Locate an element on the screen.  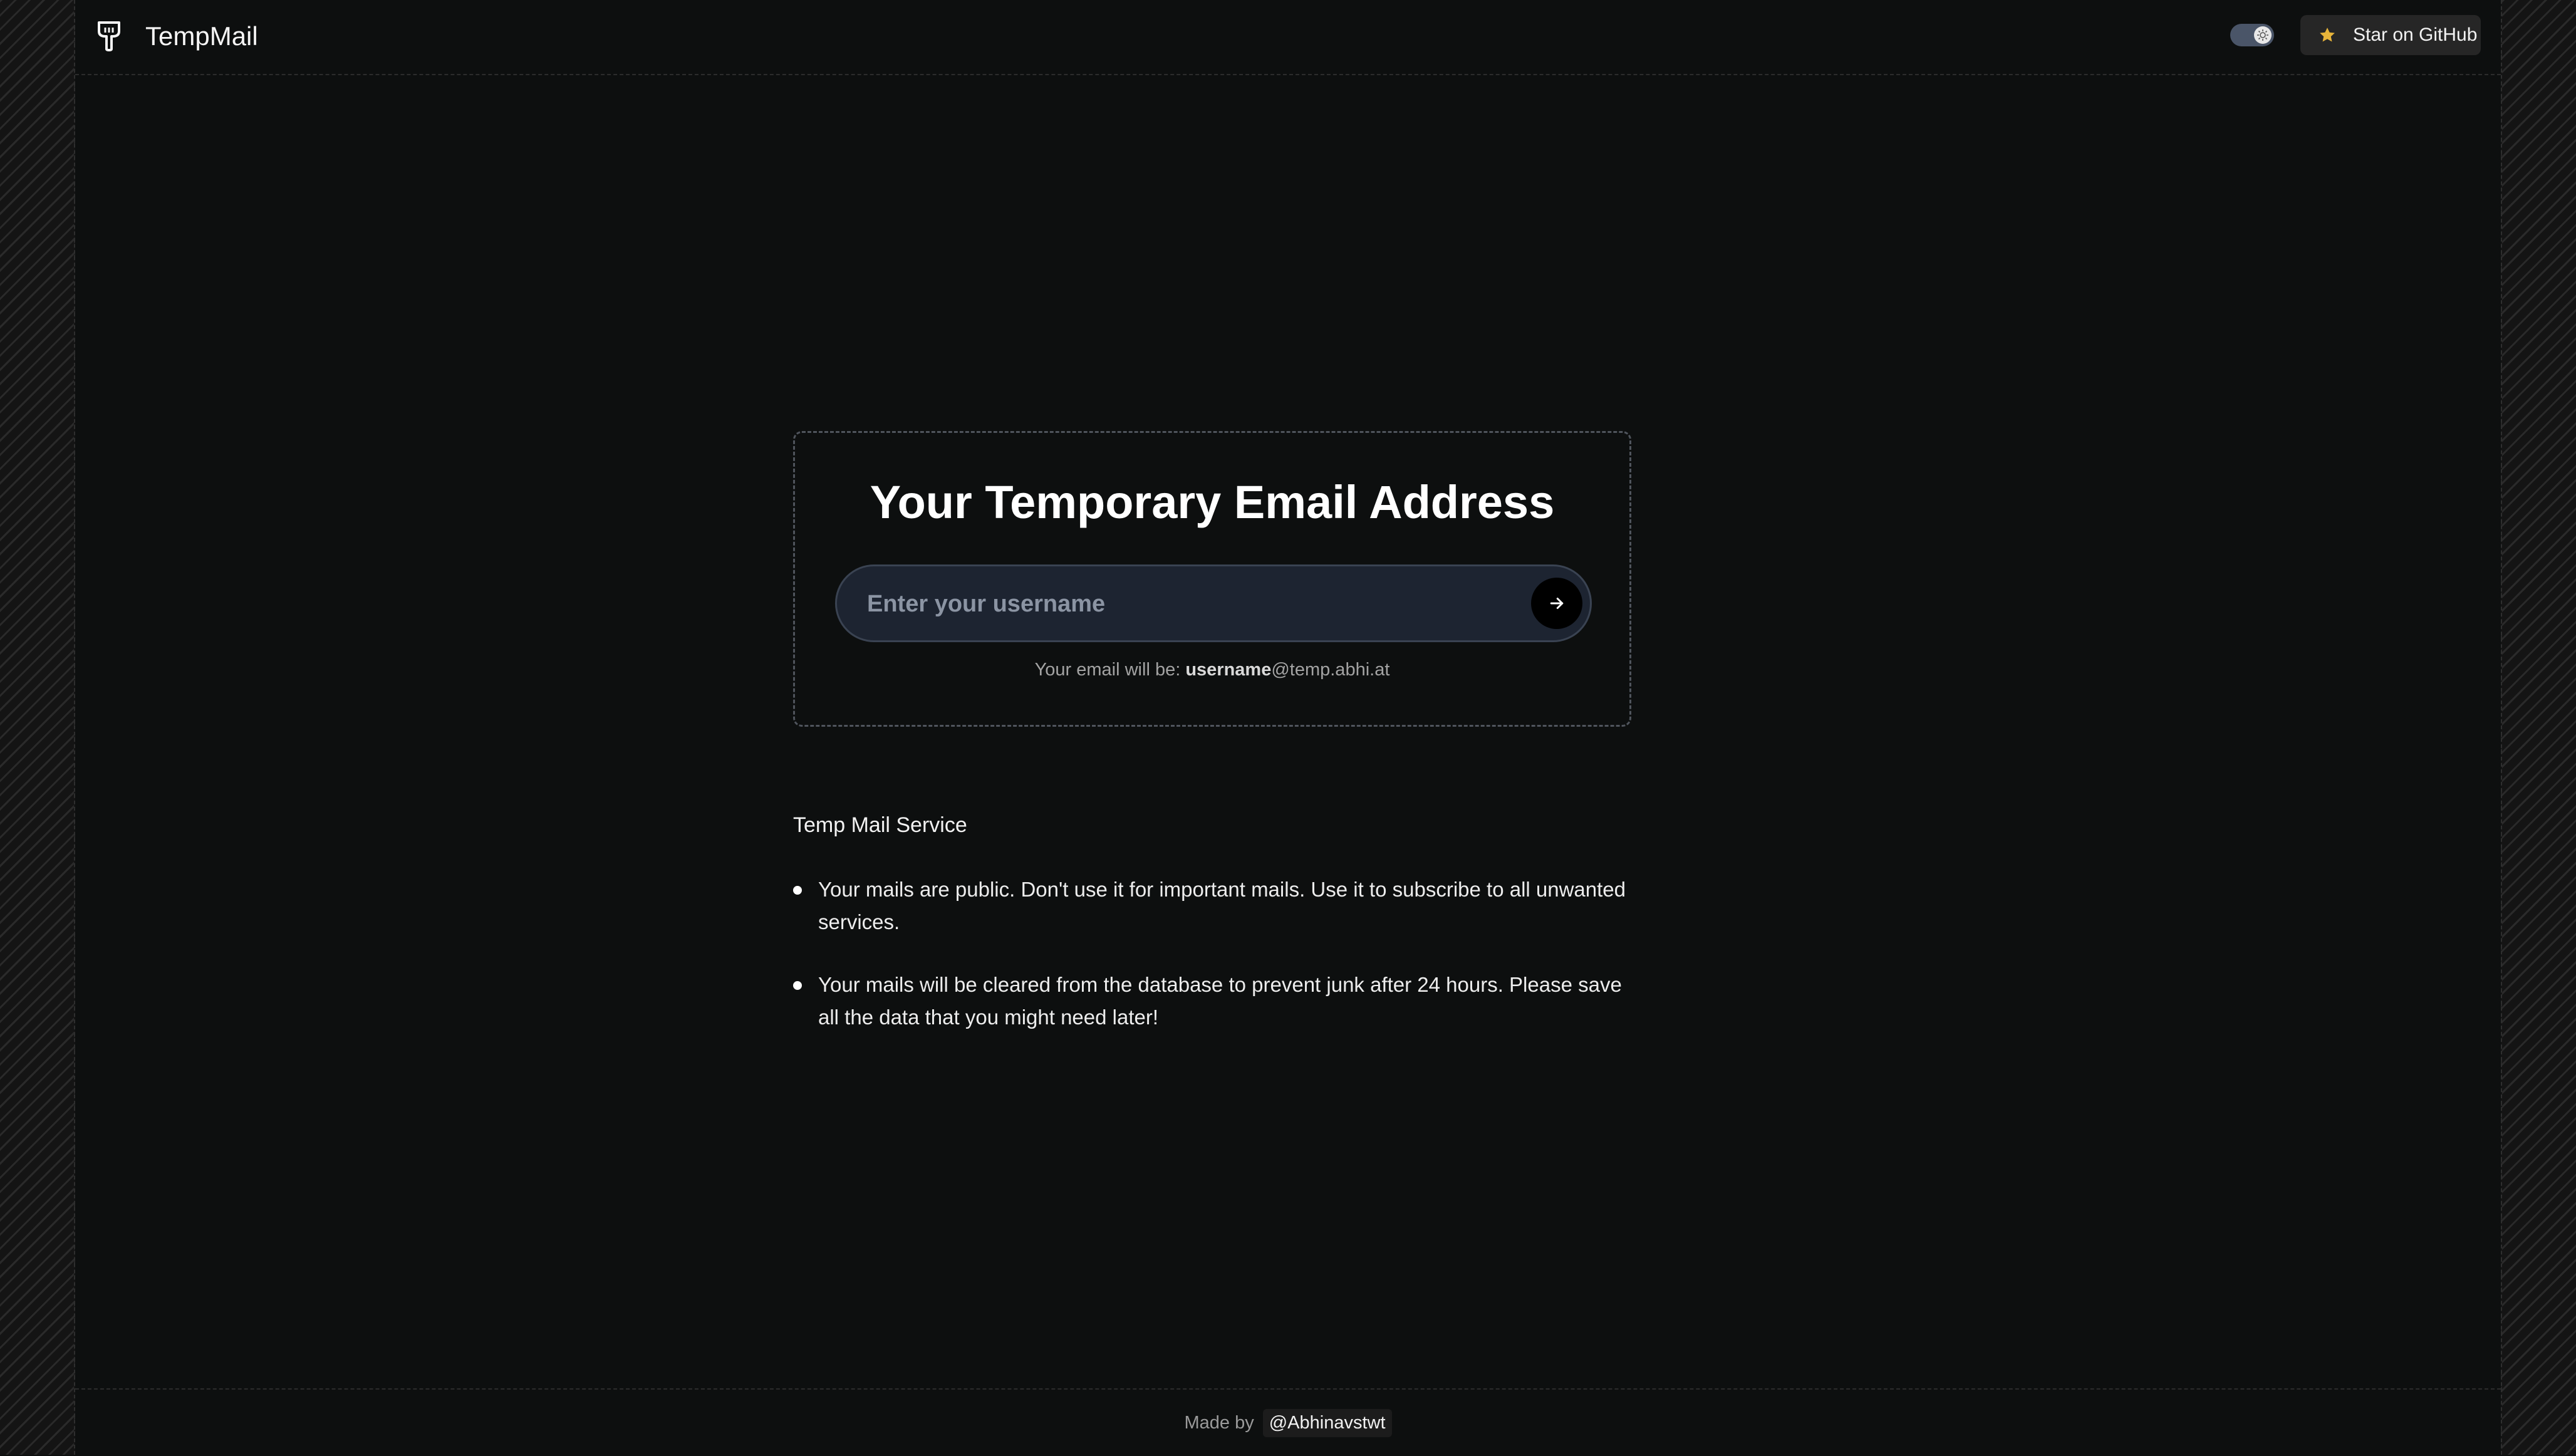
hint-domain: @temp.abhi.at is located at coordinates (1330, 670).